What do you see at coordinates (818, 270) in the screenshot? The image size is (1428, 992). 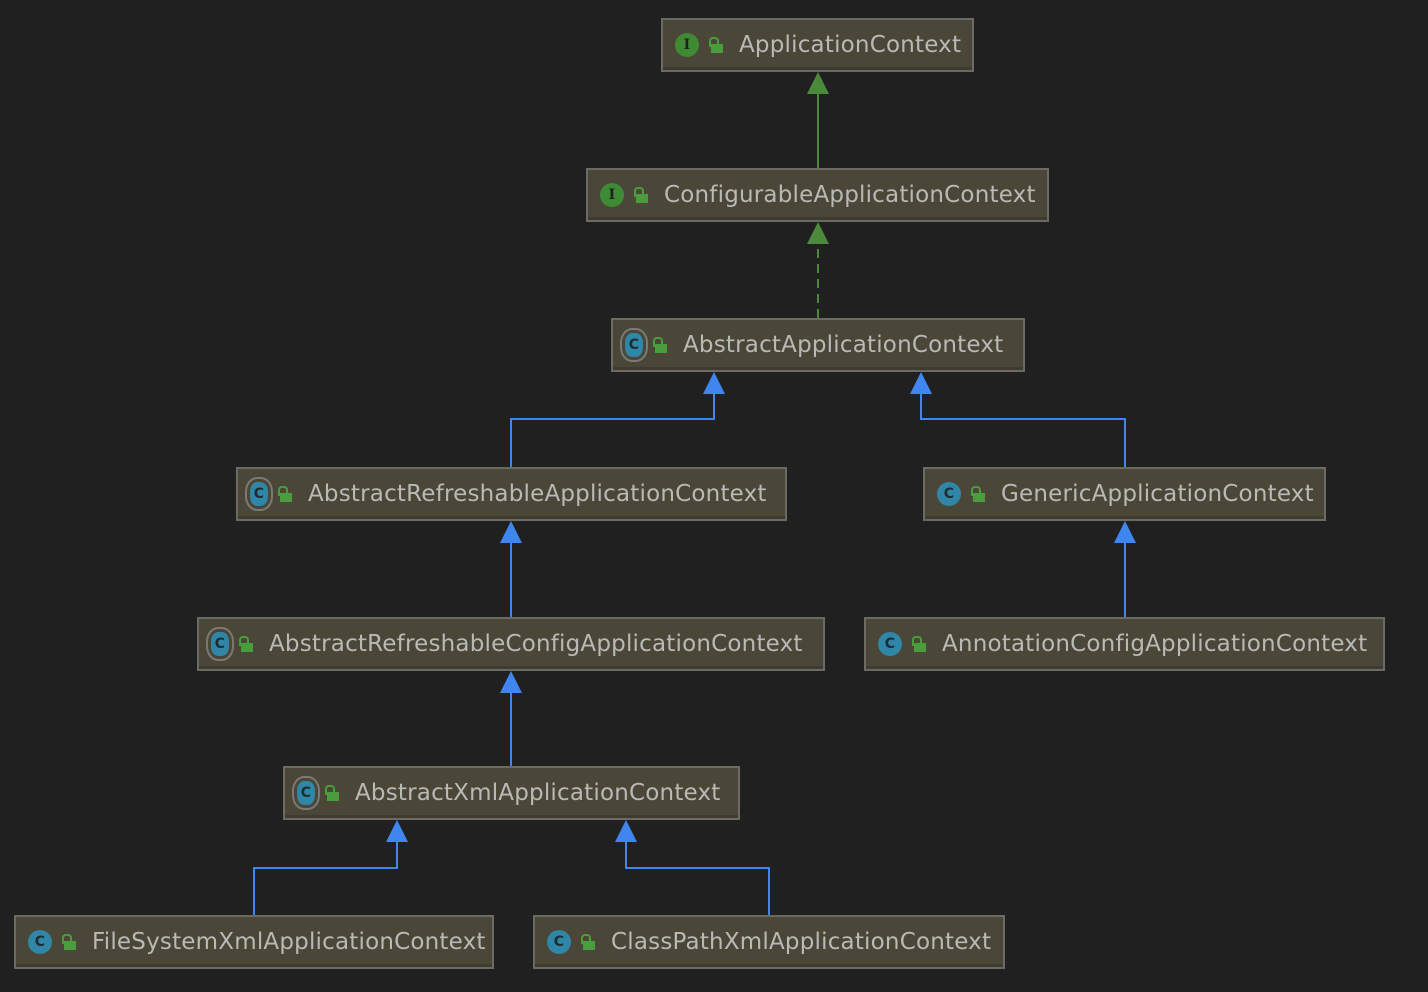 I see `edge-implements` at bounding box center [818, 270].